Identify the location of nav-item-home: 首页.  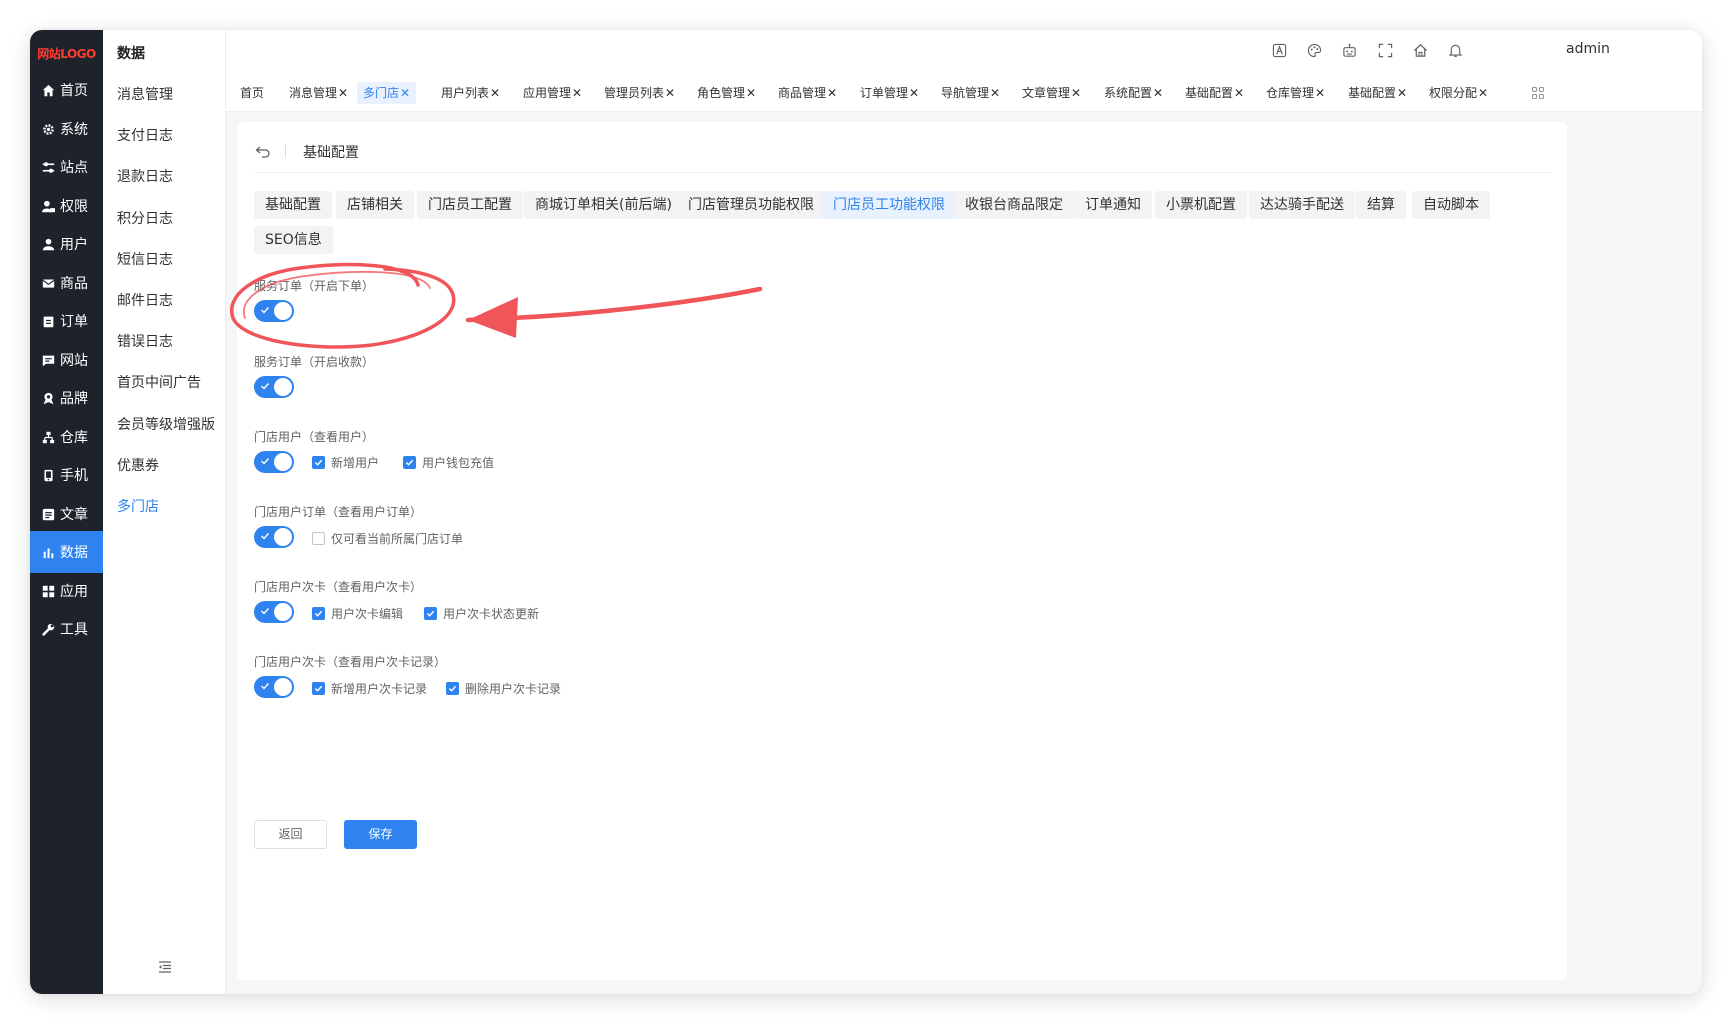
(66, 90).